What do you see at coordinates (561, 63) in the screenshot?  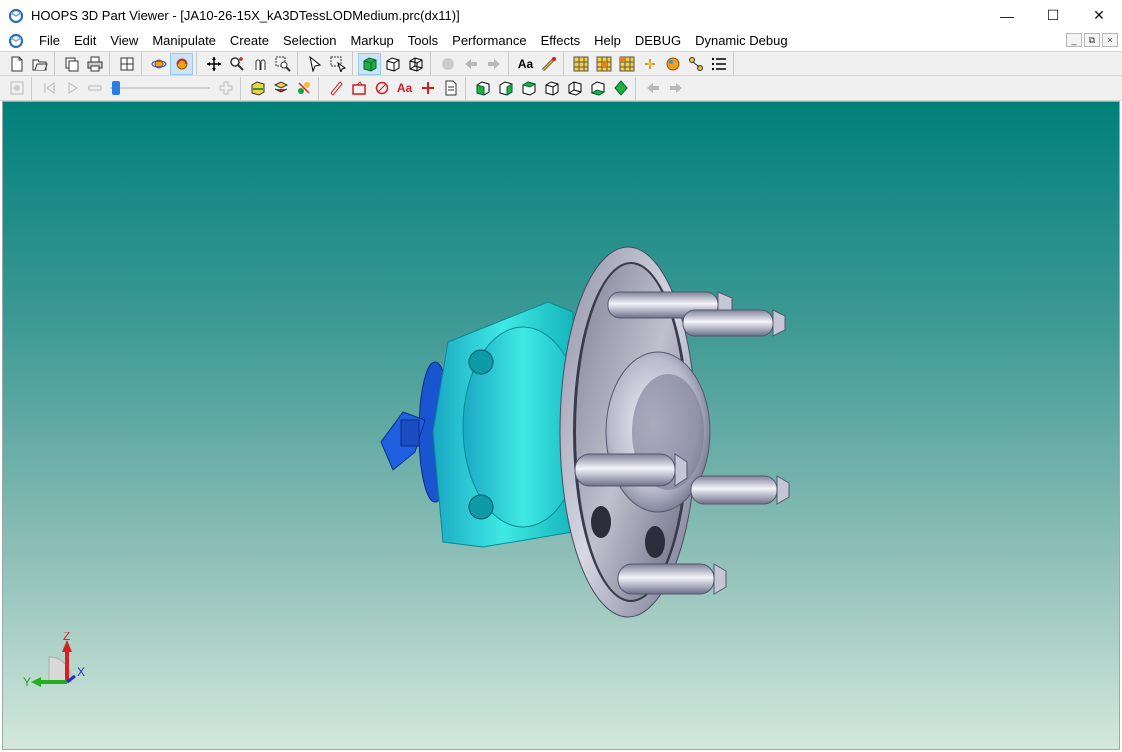 I see `main-toolbar: Aa` at bounding box center [561, 63].